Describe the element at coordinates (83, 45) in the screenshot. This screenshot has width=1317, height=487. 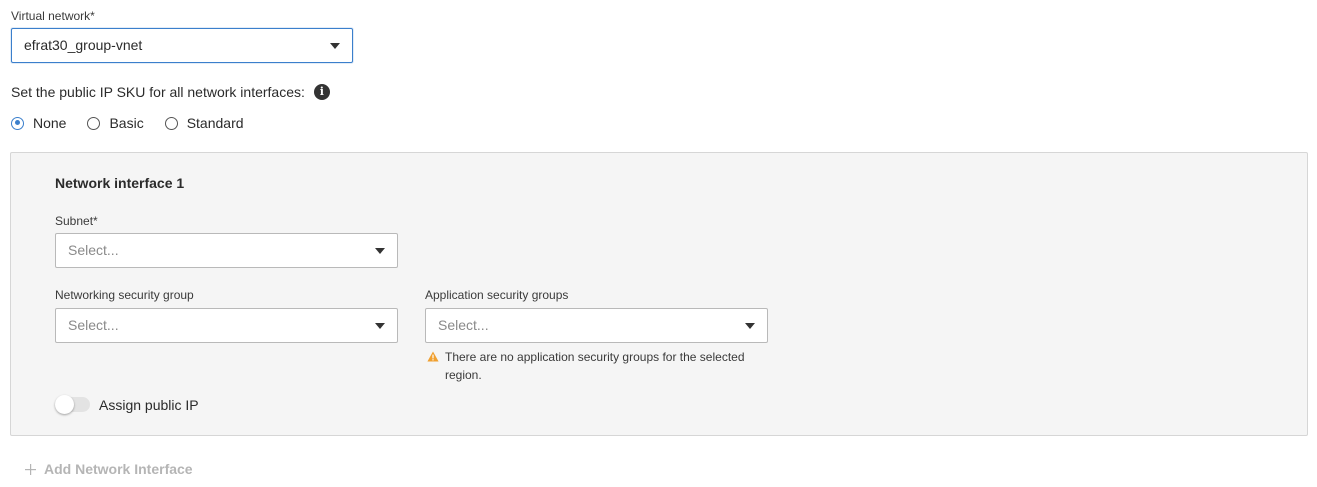
I see `virtual-network-value: efrat30_group-vnet` at that location.